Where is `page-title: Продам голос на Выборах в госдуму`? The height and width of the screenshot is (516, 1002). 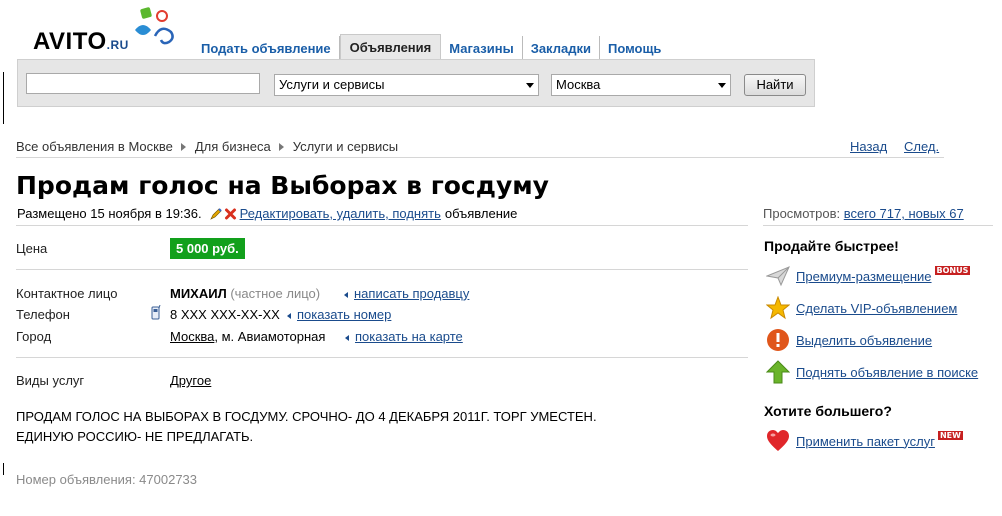 page-title: Продам голос на Выборах в госдуму is located at coordinates (282, 185).